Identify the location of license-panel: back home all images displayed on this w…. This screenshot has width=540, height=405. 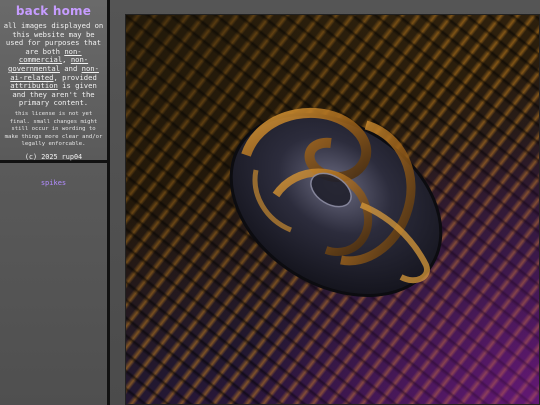
(53, 81).